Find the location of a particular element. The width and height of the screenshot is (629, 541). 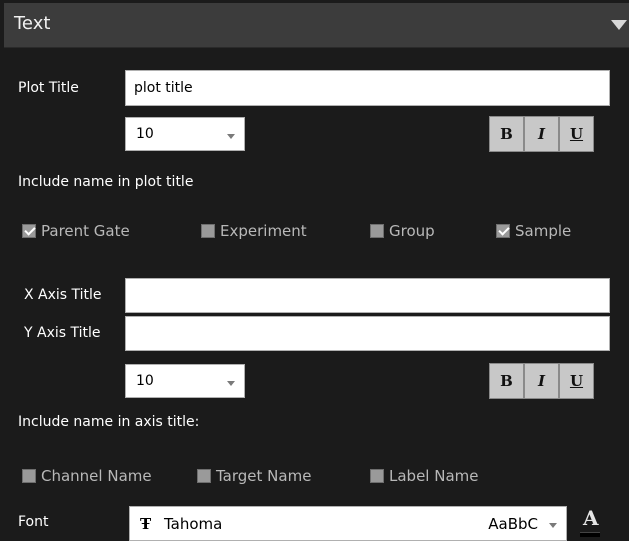

plot-title-bold-button: B is located at coordinates (506, 134).